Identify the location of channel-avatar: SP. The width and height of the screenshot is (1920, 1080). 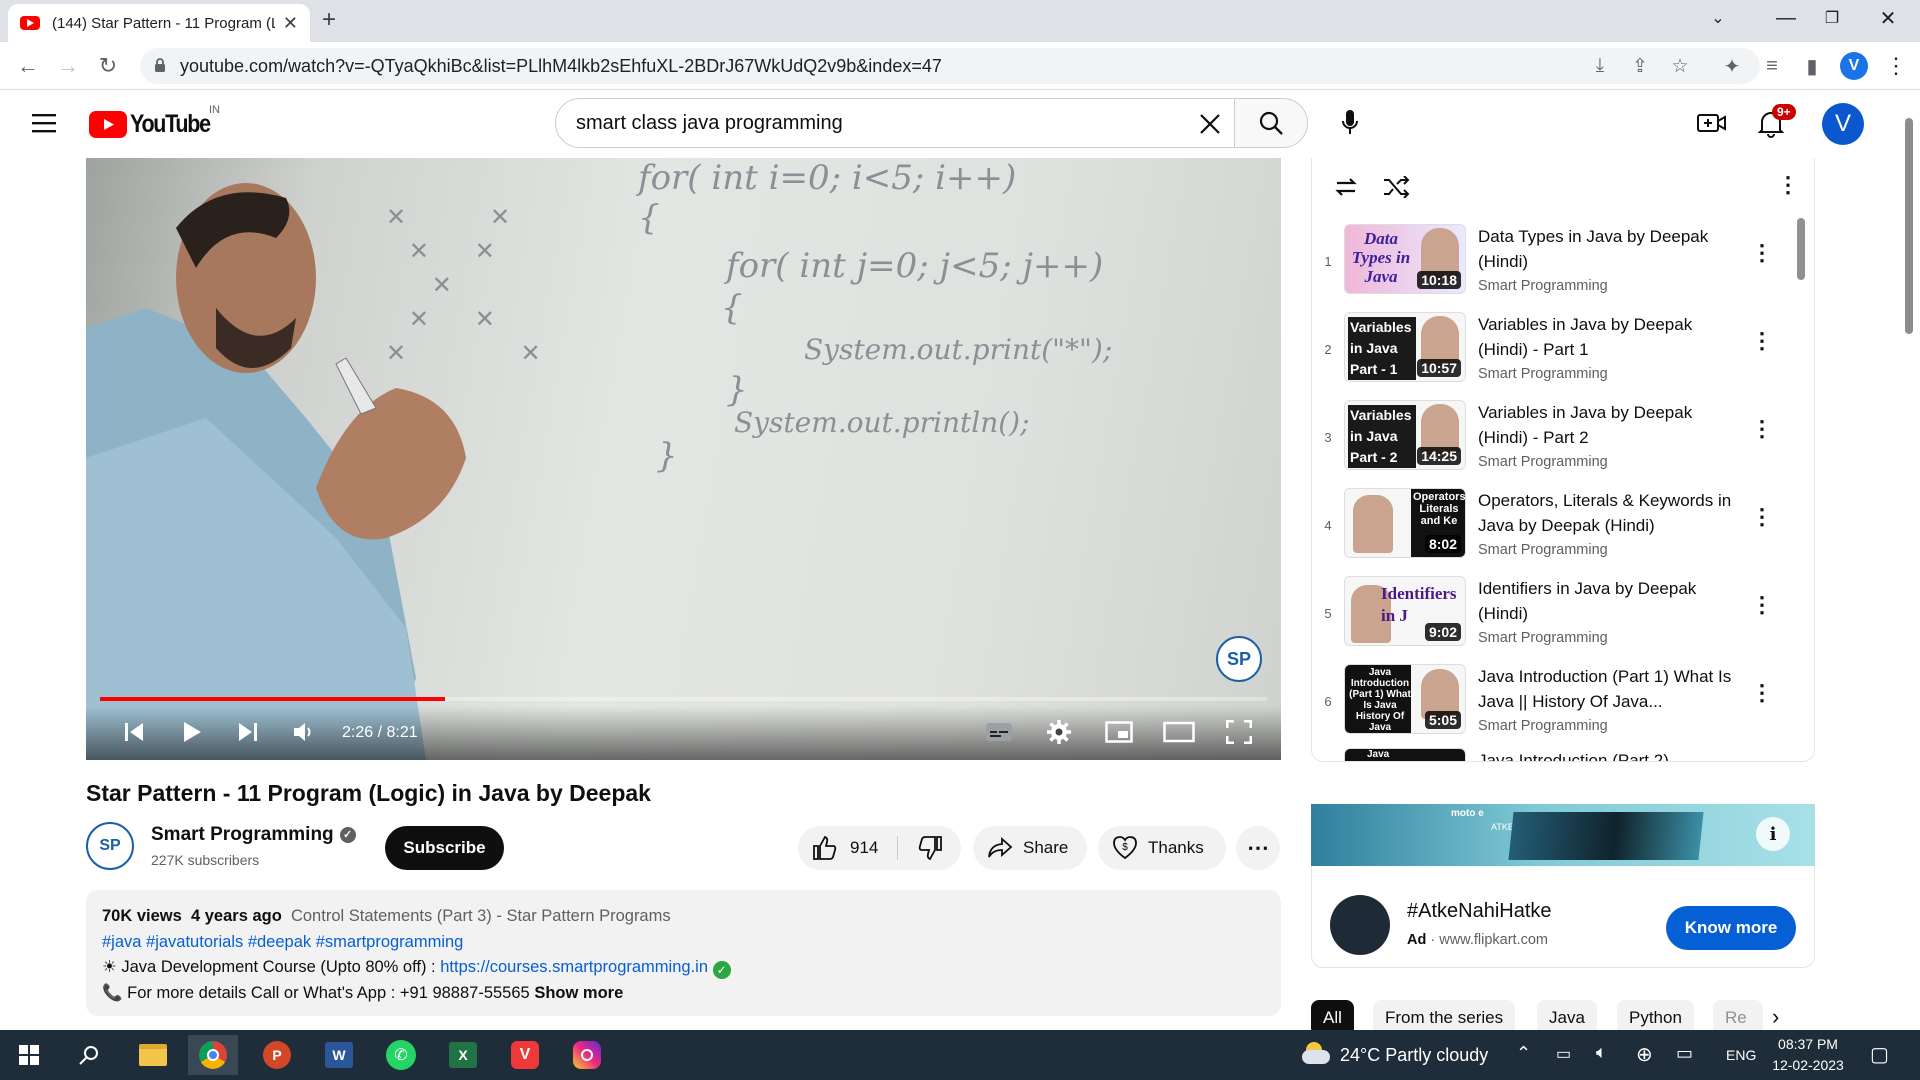
(110, 846).